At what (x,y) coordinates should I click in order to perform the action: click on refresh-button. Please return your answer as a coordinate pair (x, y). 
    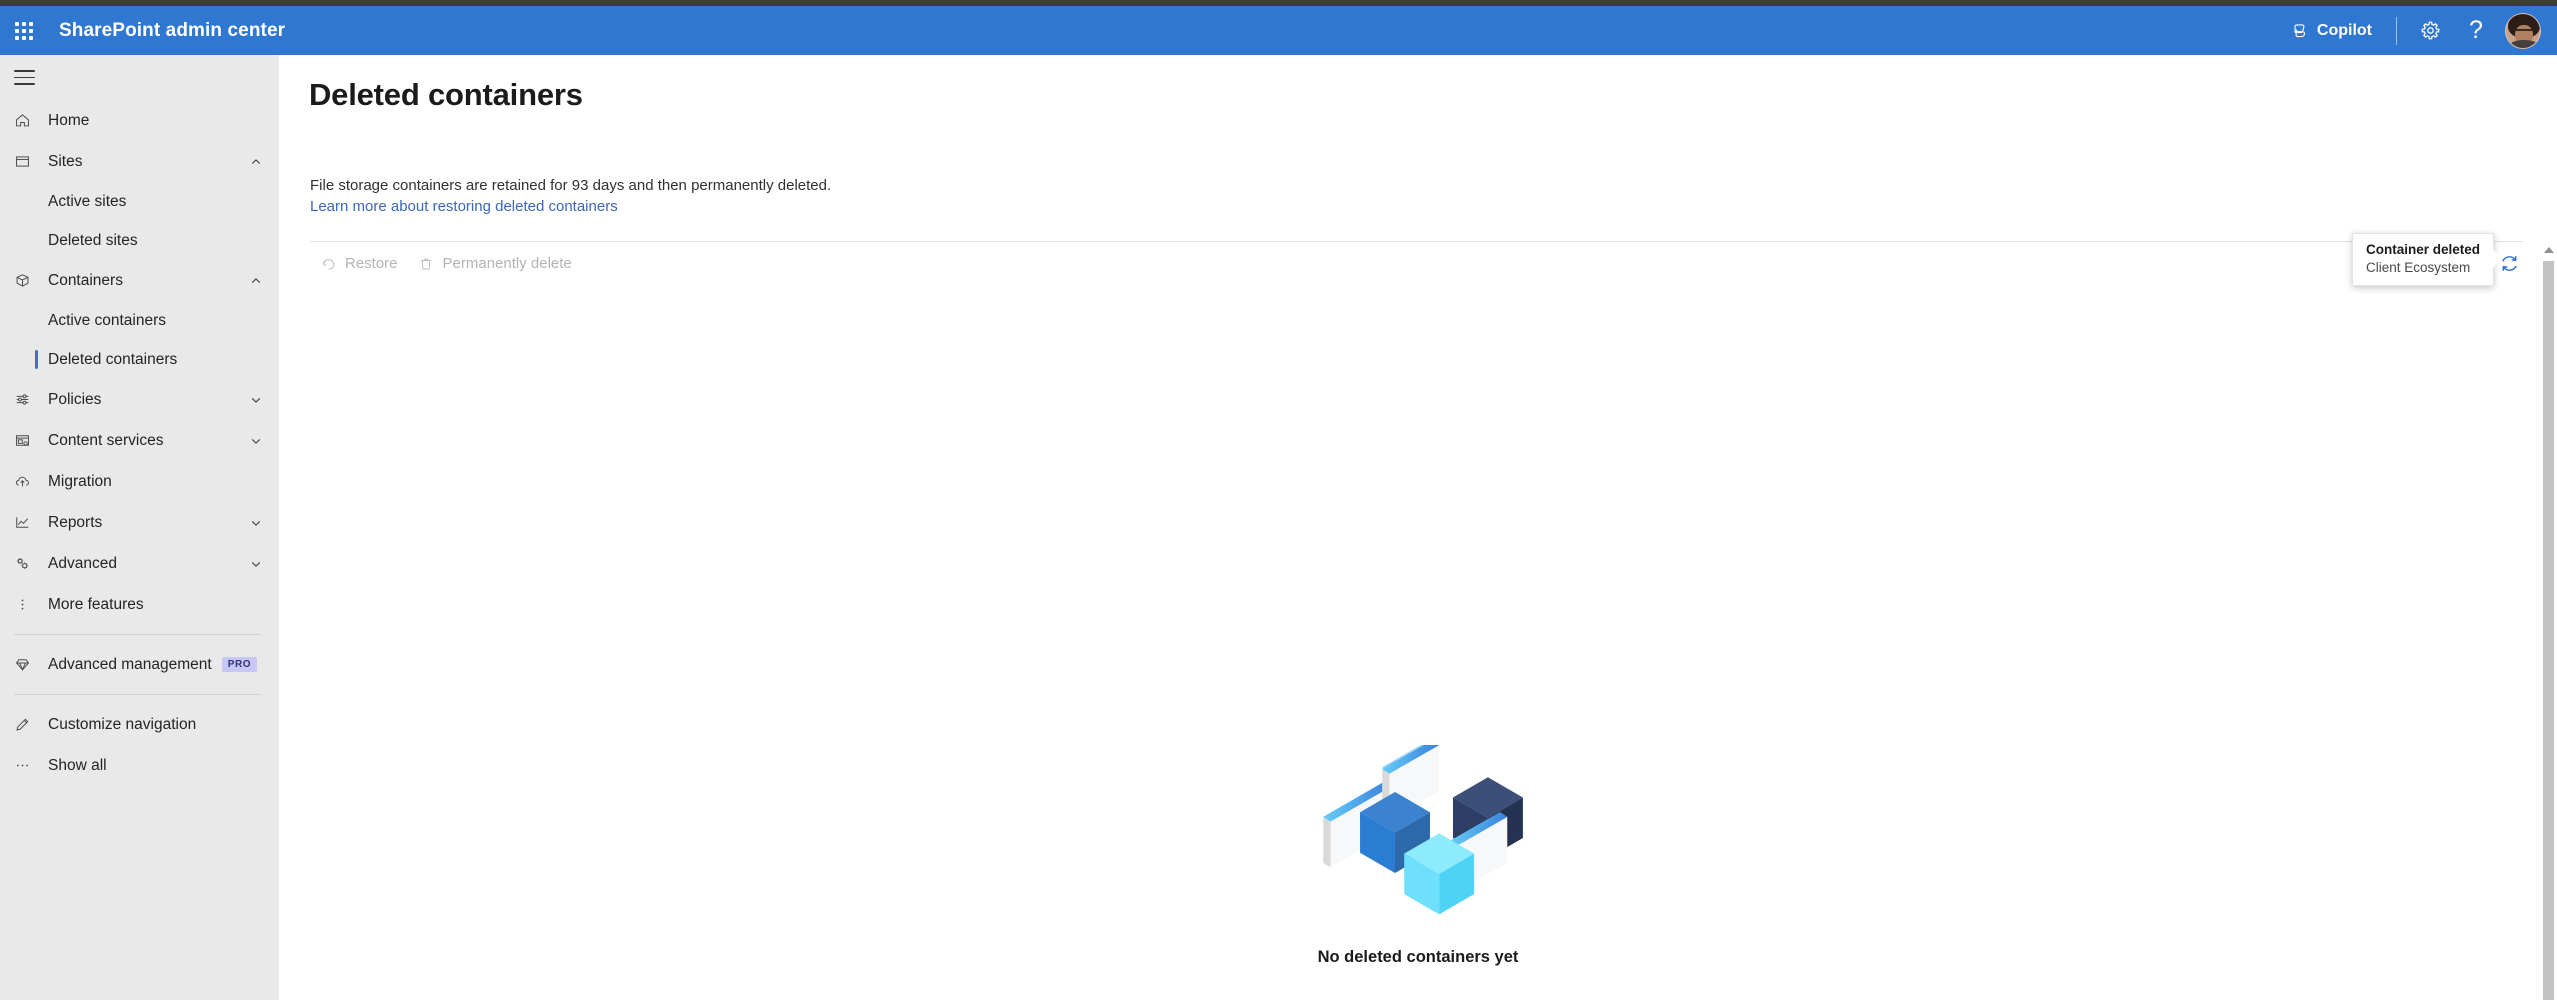
    Looking at the image, I should click on (2509, 263).